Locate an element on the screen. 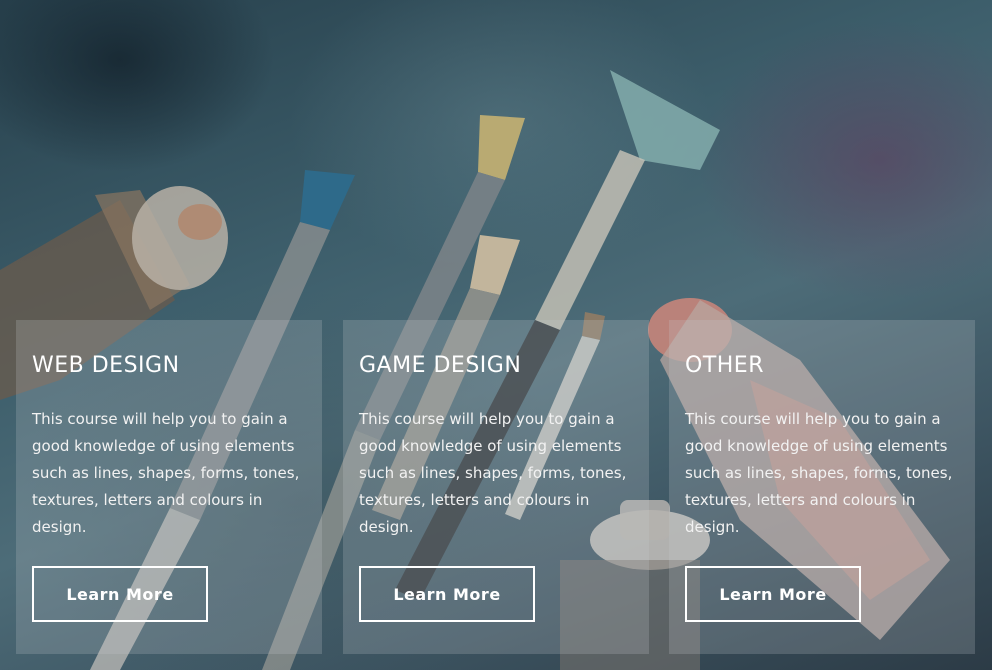 The width and height of the screenshot is (992, 670). card-title: WEB DESIGN is located at coordinates (106, 365).